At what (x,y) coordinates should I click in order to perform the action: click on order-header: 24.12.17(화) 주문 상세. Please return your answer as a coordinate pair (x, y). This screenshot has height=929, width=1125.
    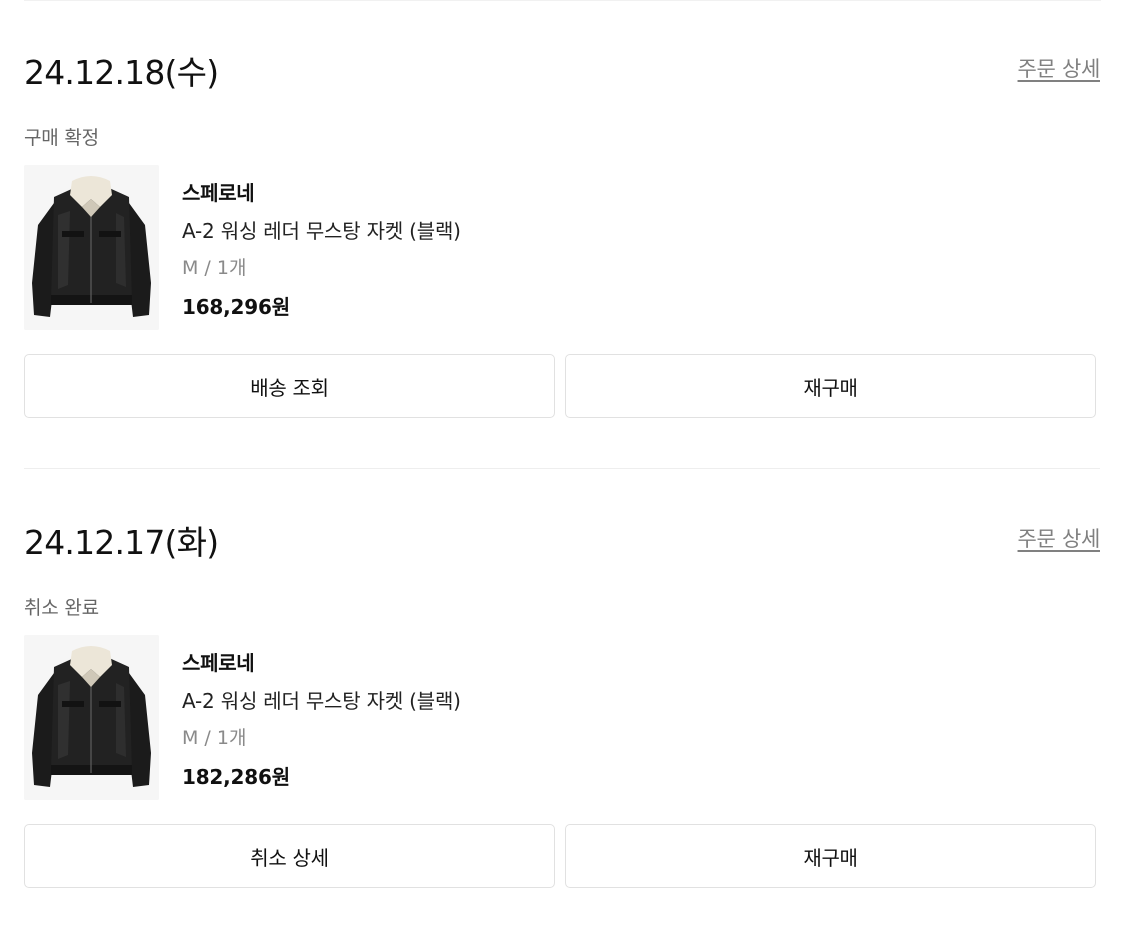
    Looking at the image, I should click on (562, 537).